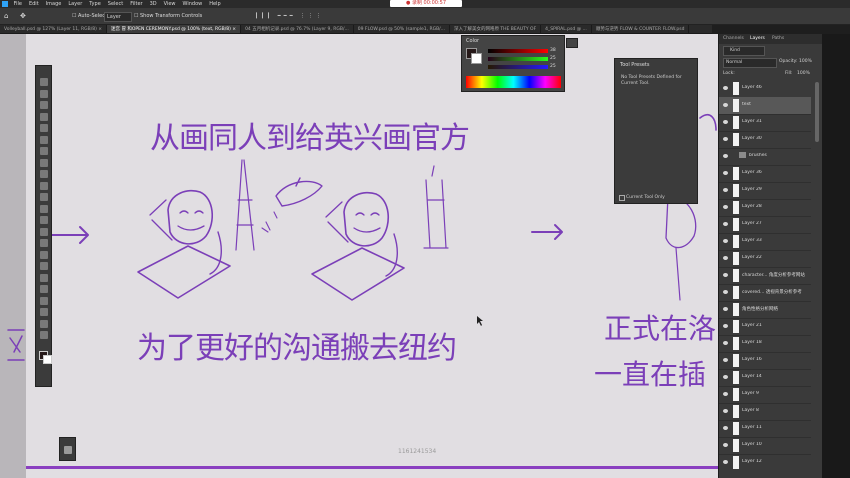 This screenshot has width=850, height=478. What do you see at coordinates (765, 429) in the screenshot?
I see `layer-row: Layer 11` at bounding box center [765, 429].